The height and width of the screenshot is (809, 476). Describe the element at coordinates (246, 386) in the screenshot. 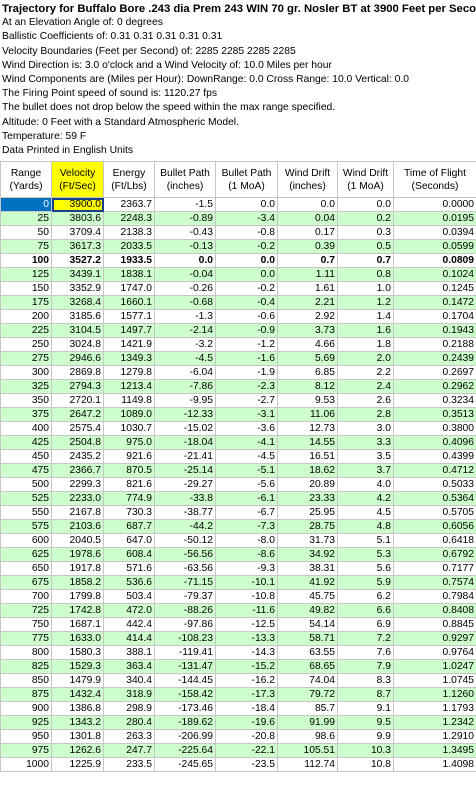

I see `cell-bullet-path-moa: -2.3` at that location.